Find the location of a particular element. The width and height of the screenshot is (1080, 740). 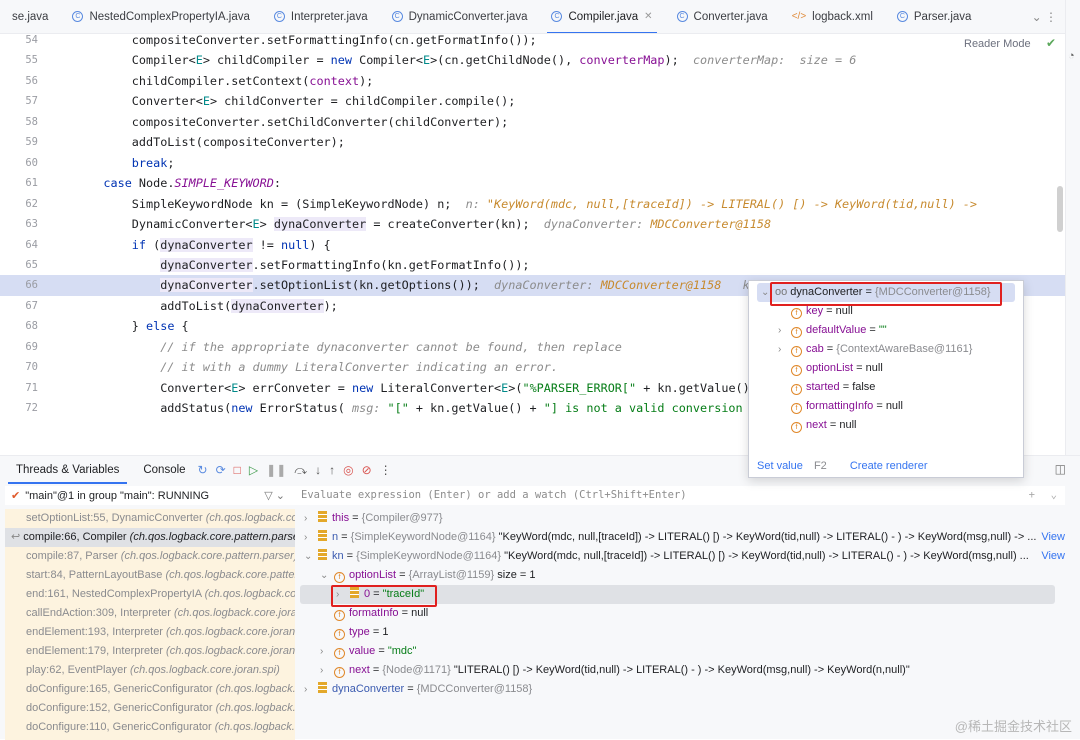

restart-icon: ⟳ is located at coordinates (221, 470).